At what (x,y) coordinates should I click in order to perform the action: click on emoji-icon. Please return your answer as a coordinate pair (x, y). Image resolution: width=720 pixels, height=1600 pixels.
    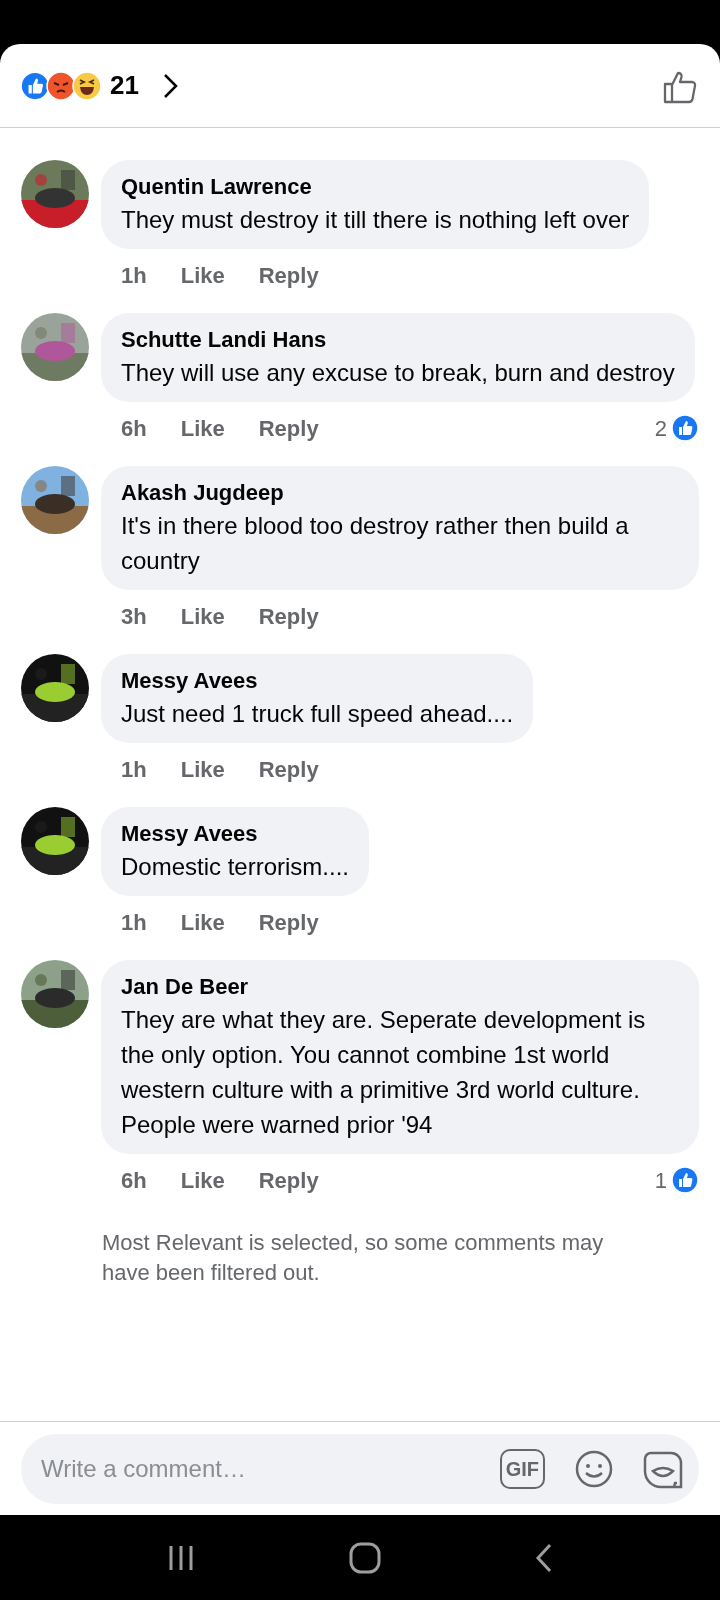
    Looking at the image, I should click on (594, 1468).